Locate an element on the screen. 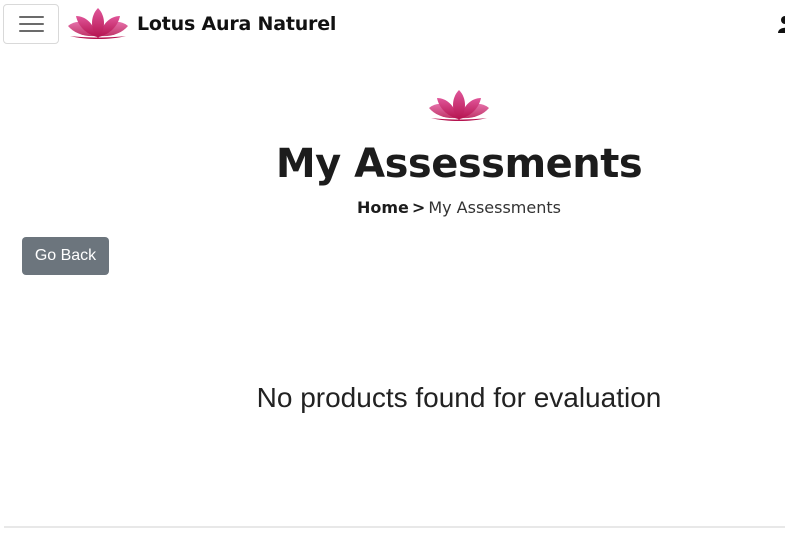 The height and width of the screenshot is (536, 785). user-icon is located at coordinates (781, 24).